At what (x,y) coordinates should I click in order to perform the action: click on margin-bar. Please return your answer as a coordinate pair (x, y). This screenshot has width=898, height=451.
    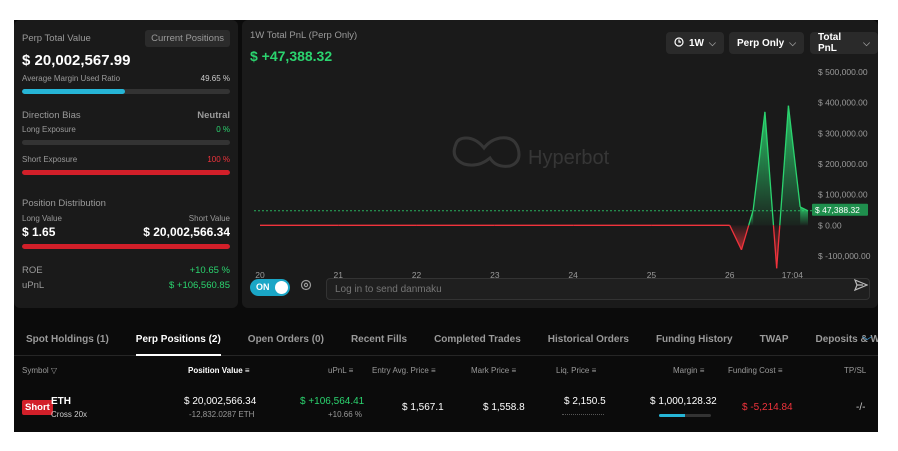
    Looking at the image, I should click on (685, 415).